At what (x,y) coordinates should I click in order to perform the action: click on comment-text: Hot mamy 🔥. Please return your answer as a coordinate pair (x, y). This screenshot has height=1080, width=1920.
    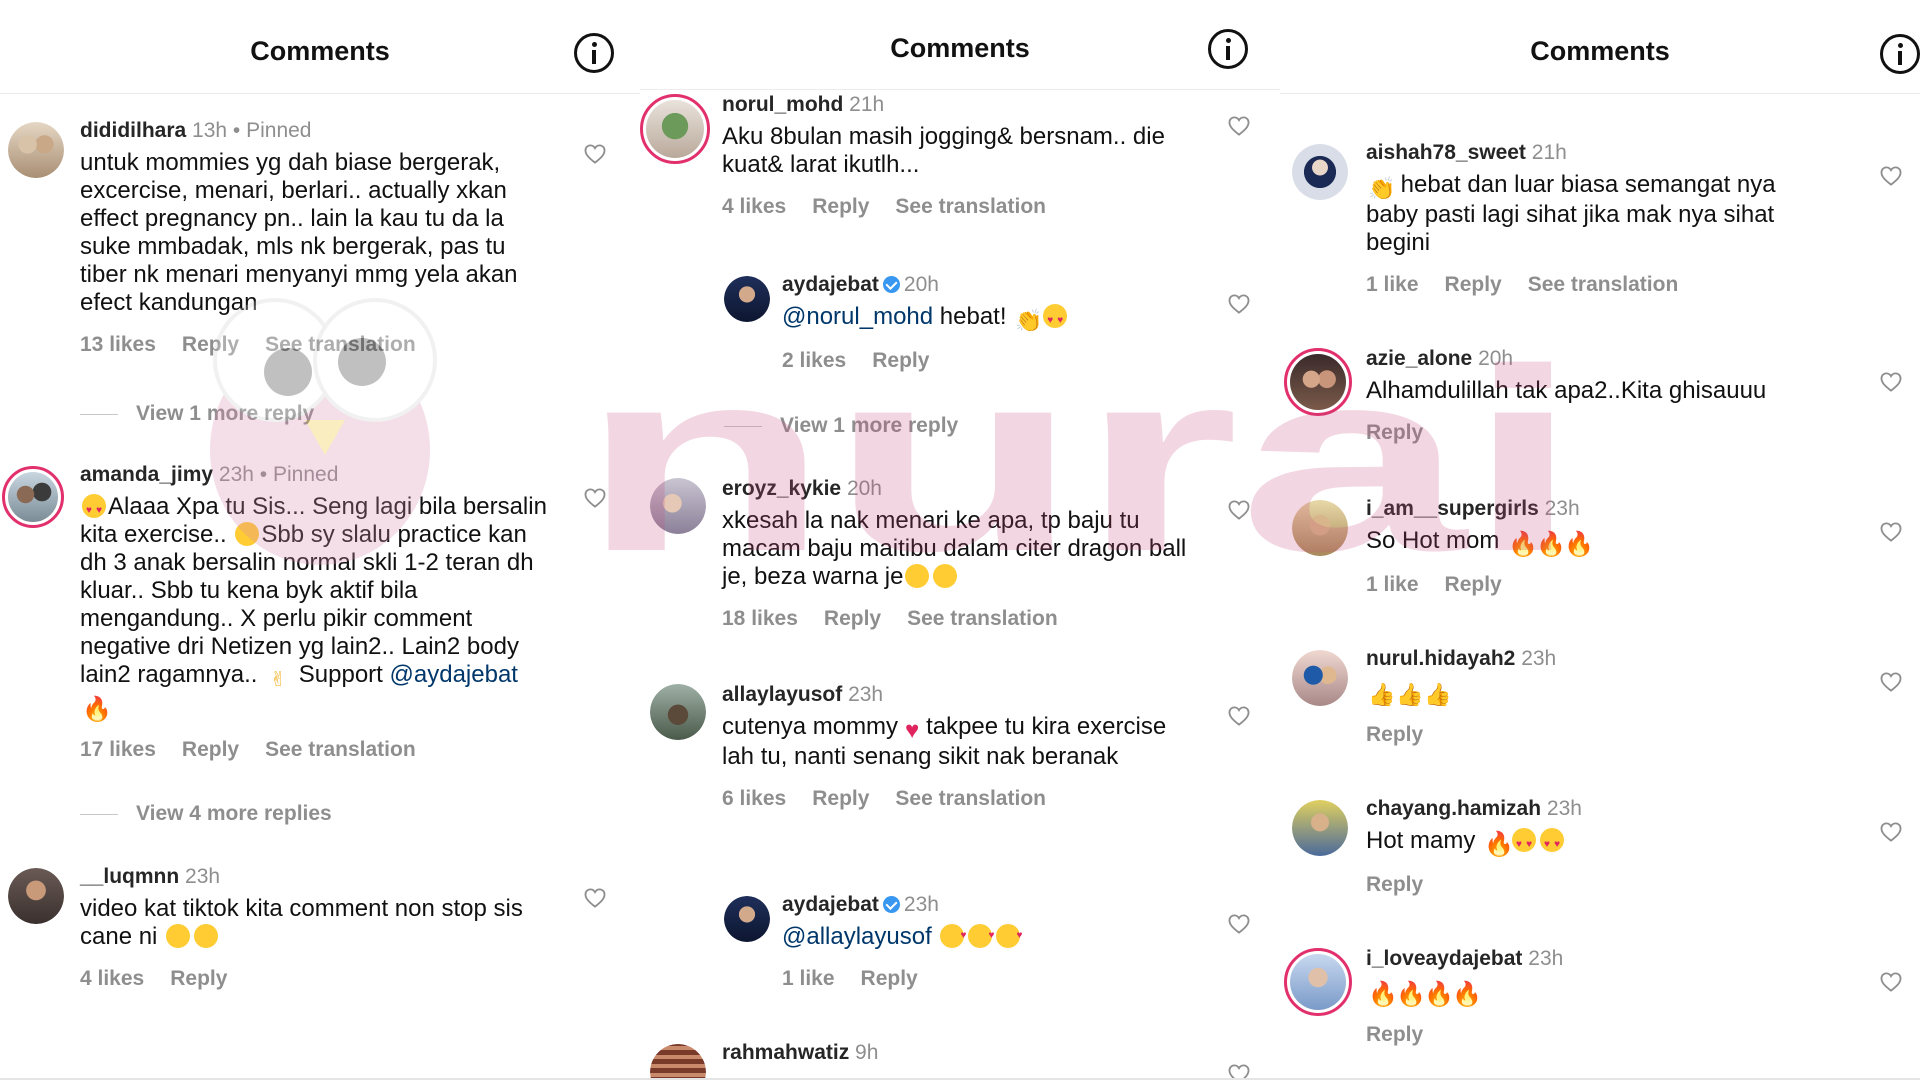
    Looking at the image, I should click on (1598, 843).